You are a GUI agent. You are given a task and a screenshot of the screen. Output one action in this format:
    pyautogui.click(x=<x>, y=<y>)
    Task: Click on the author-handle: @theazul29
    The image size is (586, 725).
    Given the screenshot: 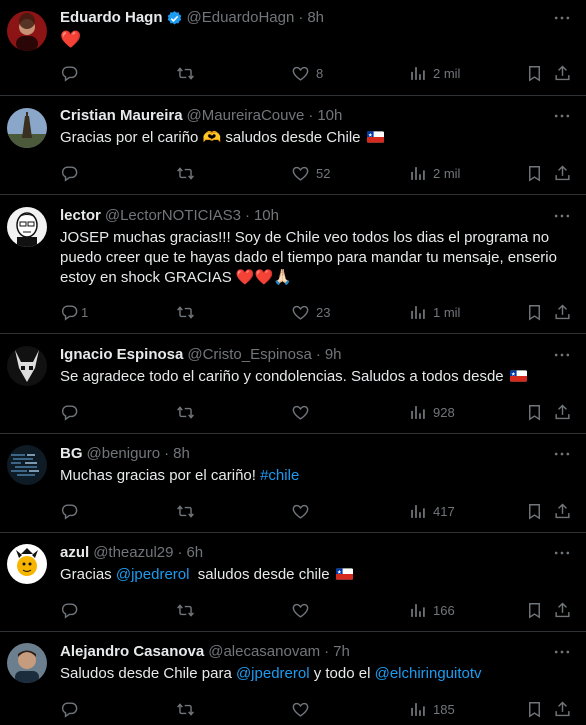 What is the action you would take?
    pyautogui.click(x=133, y=553)
    